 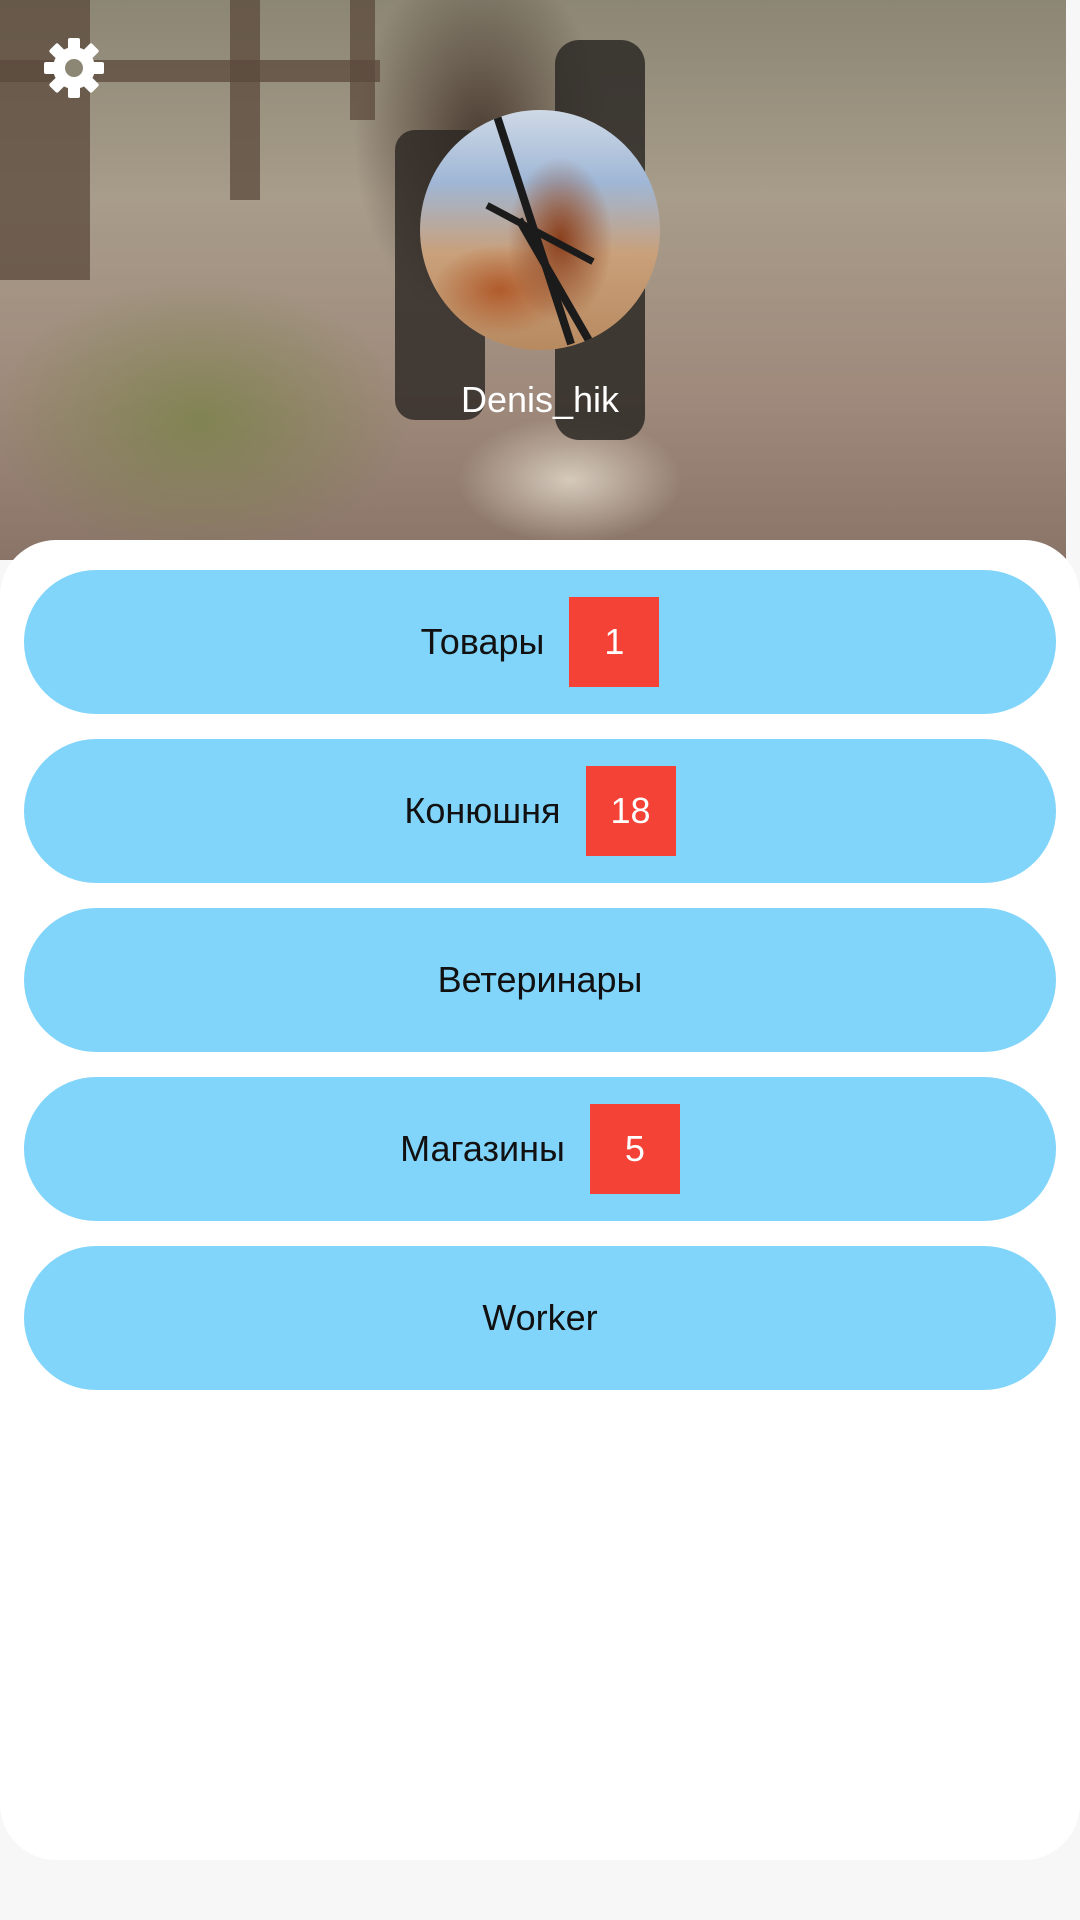 What do you see at coordinates (540, 230) in the screenshot?
I see `avatar` at bounding box center [540, 230].